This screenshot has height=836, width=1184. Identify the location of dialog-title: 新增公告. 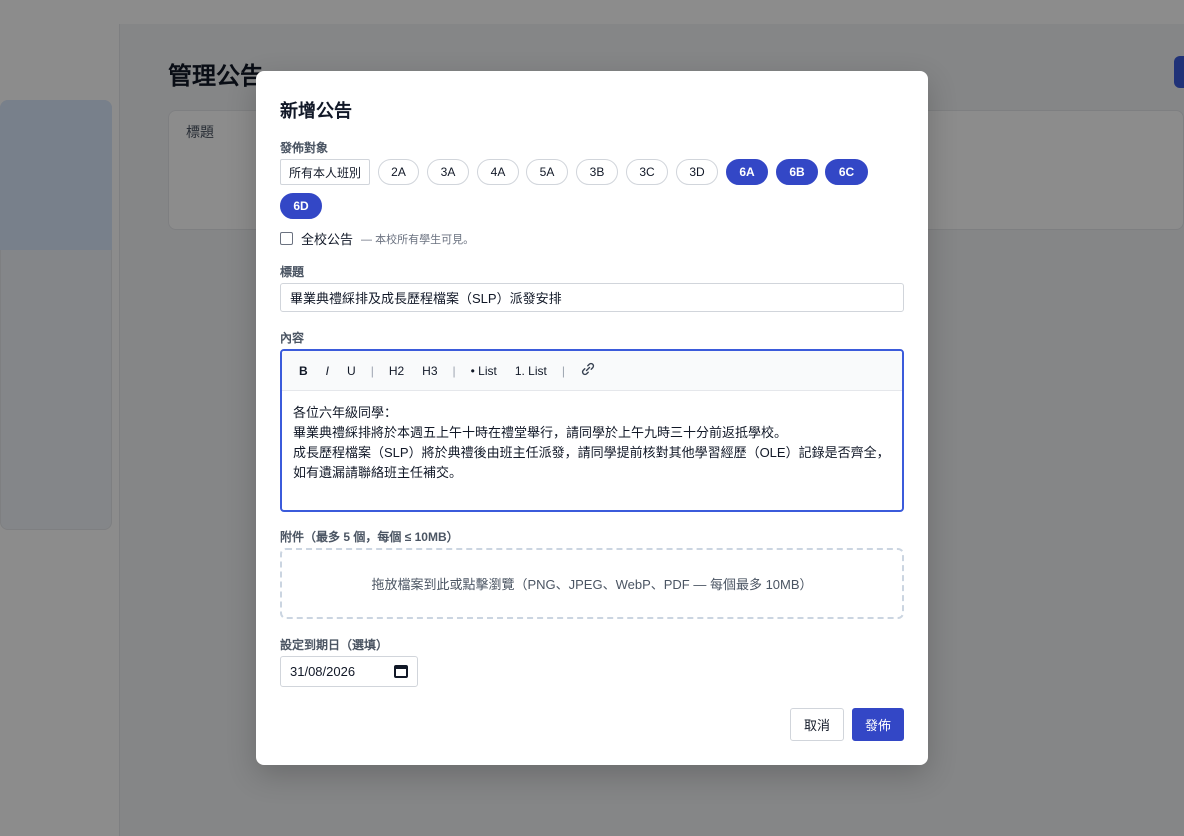
(316, 111).